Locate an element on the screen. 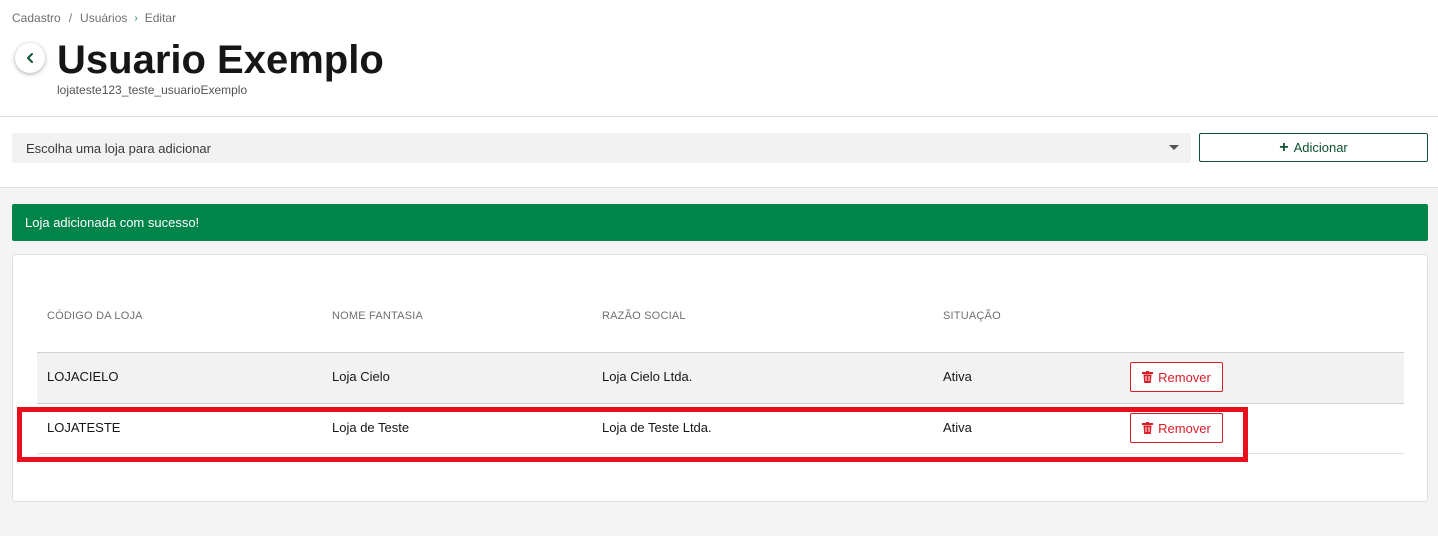 This screenshot has width=1438, height=536. success-notification: Loja adicionada com sucesso! is located at coordinates (720, 222).